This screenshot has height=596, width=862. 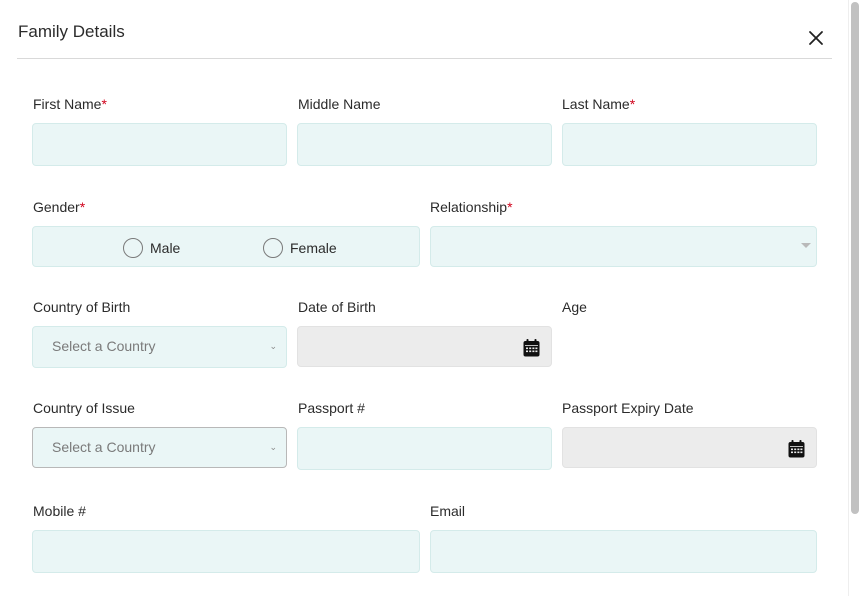 What do you see at coordinates (313, 248) in the screenshot?
I see `radio-female-label: Female` at bounding box center [313, 248].